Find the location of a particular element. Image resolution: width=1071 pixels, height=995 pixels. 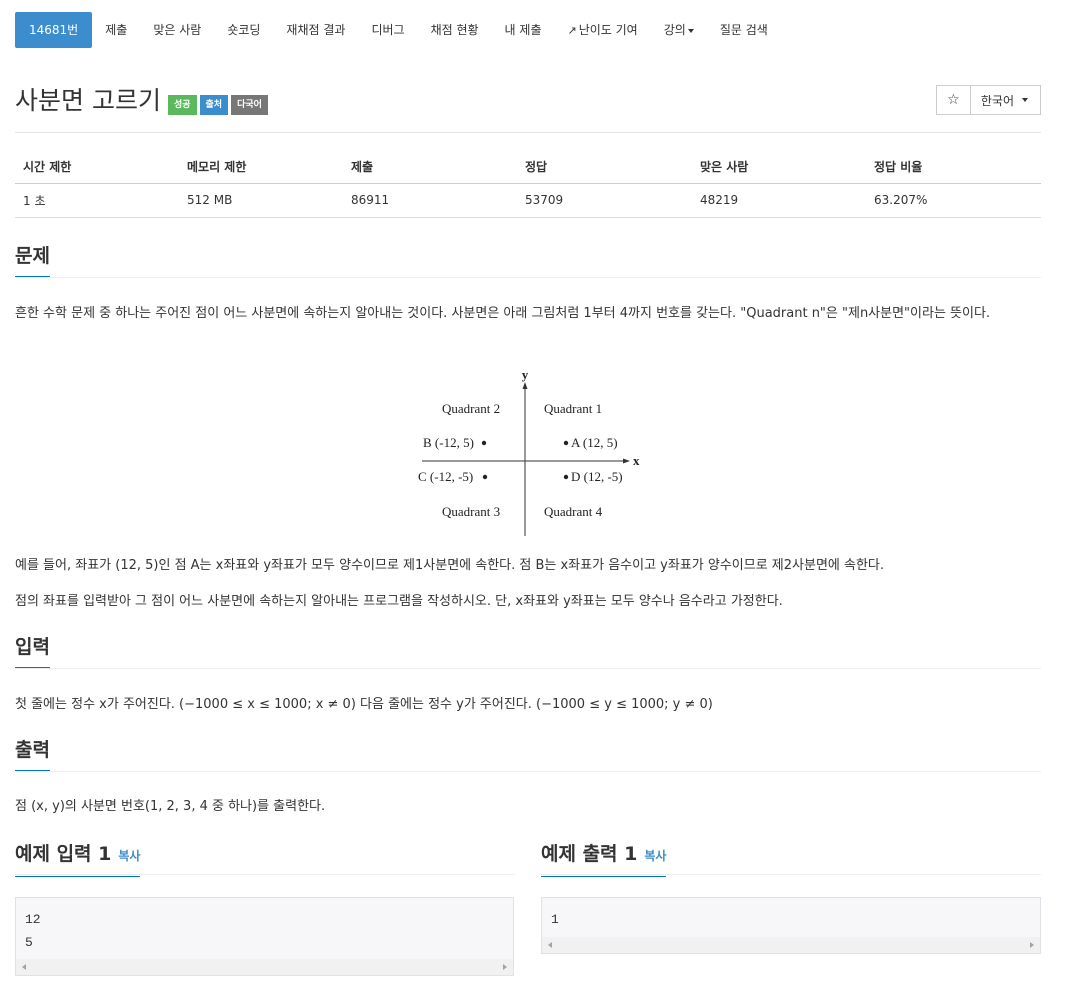

copy-sample-input-button: 복사 is located at coordinates (129, 856).